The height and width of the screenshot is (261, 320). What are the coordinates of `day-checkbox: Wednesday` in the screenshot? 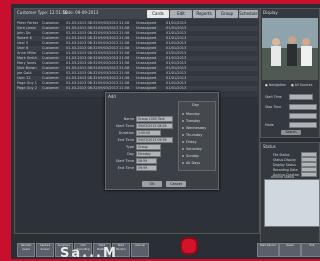 It's located at (194, 128).